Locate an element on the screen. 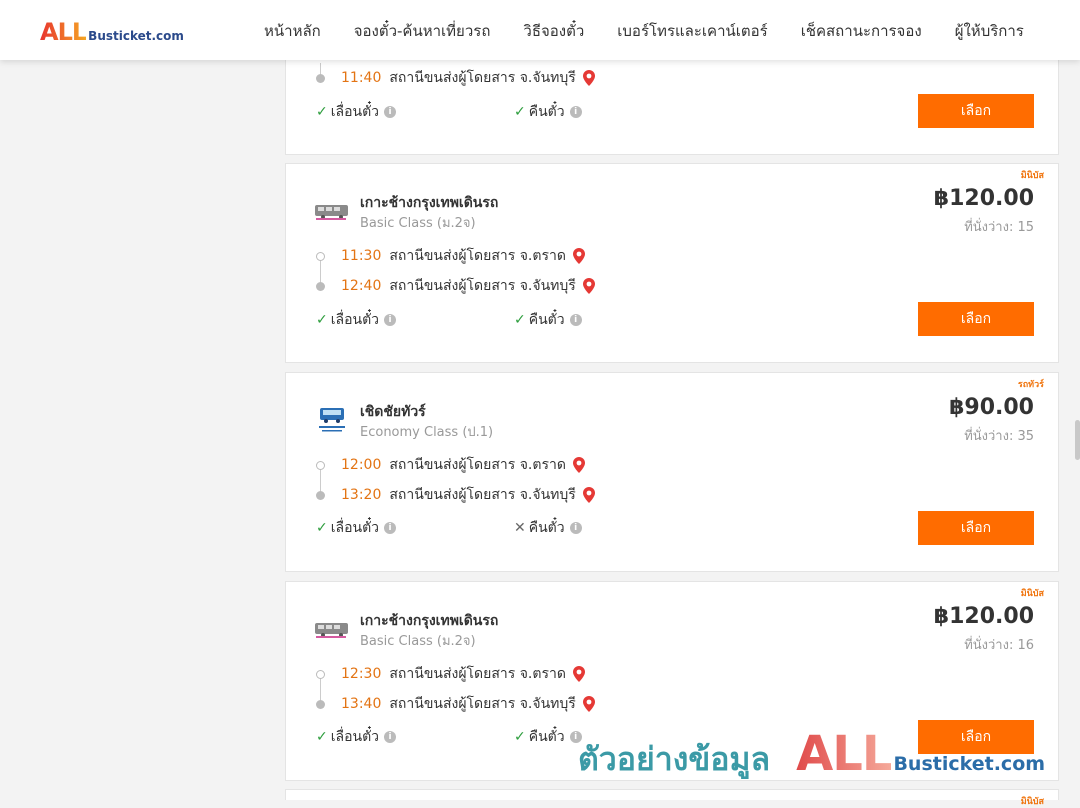 This screenshot has width=1080, height=808. site-logo: ALL Busticket.com is located at coordinates (112, 32).